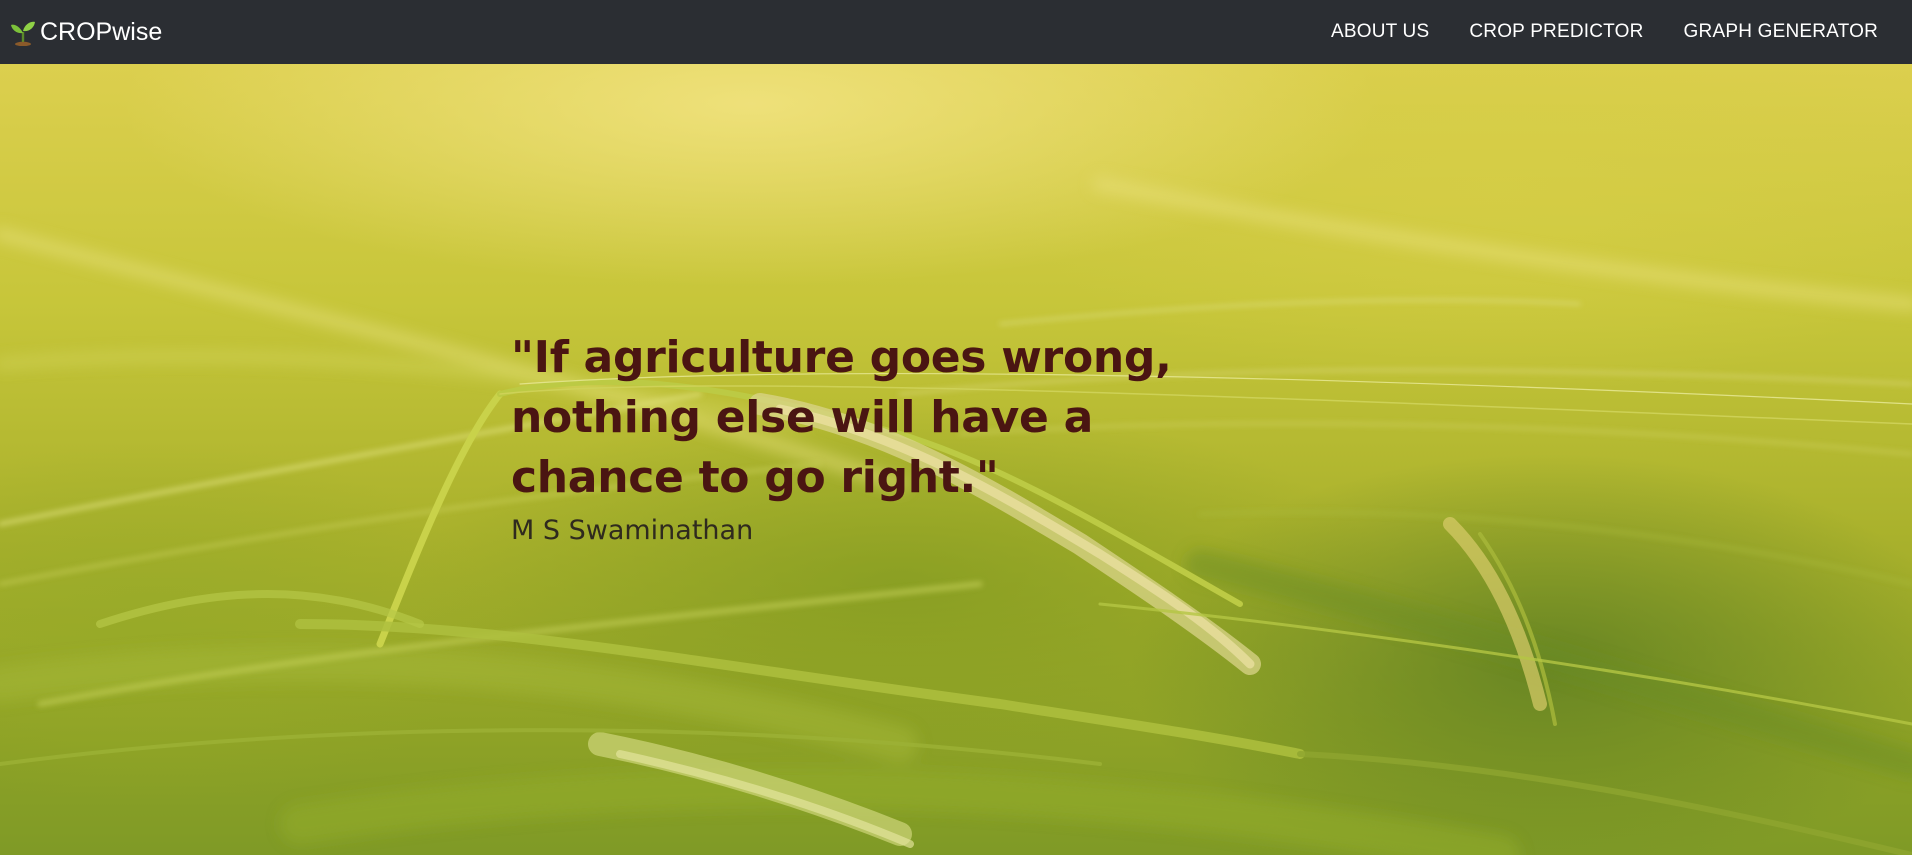  I want to click on nav-links: ABOUT US CROP PREDICTOR GRAPH GENERATOR, so click(1604, 32).